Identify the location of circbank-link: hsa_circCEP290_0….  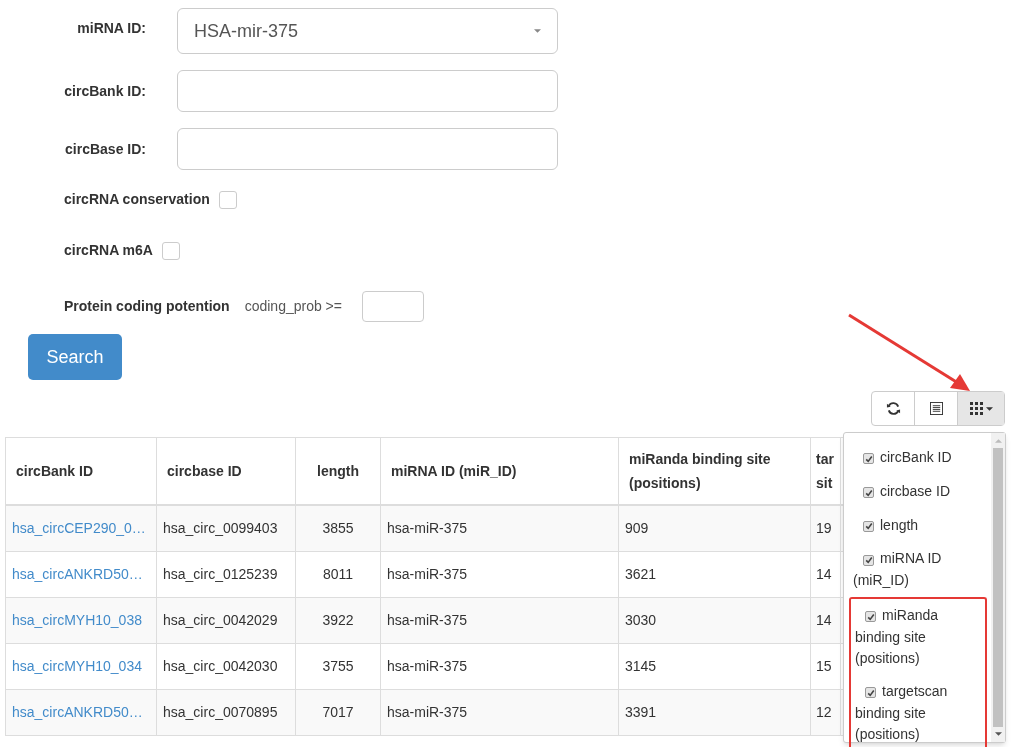
(79, 528).